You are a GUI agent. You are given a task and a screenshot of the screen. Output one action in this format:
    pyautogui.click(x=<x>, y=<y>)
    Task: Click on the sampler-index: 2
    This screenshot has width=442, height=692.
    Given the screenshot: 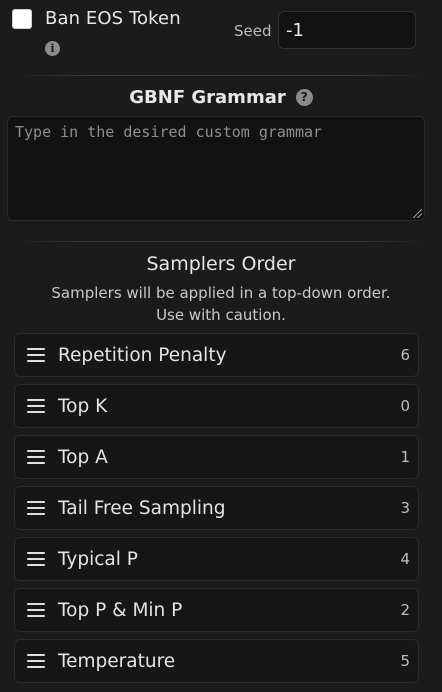 What is the action you would take?
    pyautogui.click(x=405, y=610)
    